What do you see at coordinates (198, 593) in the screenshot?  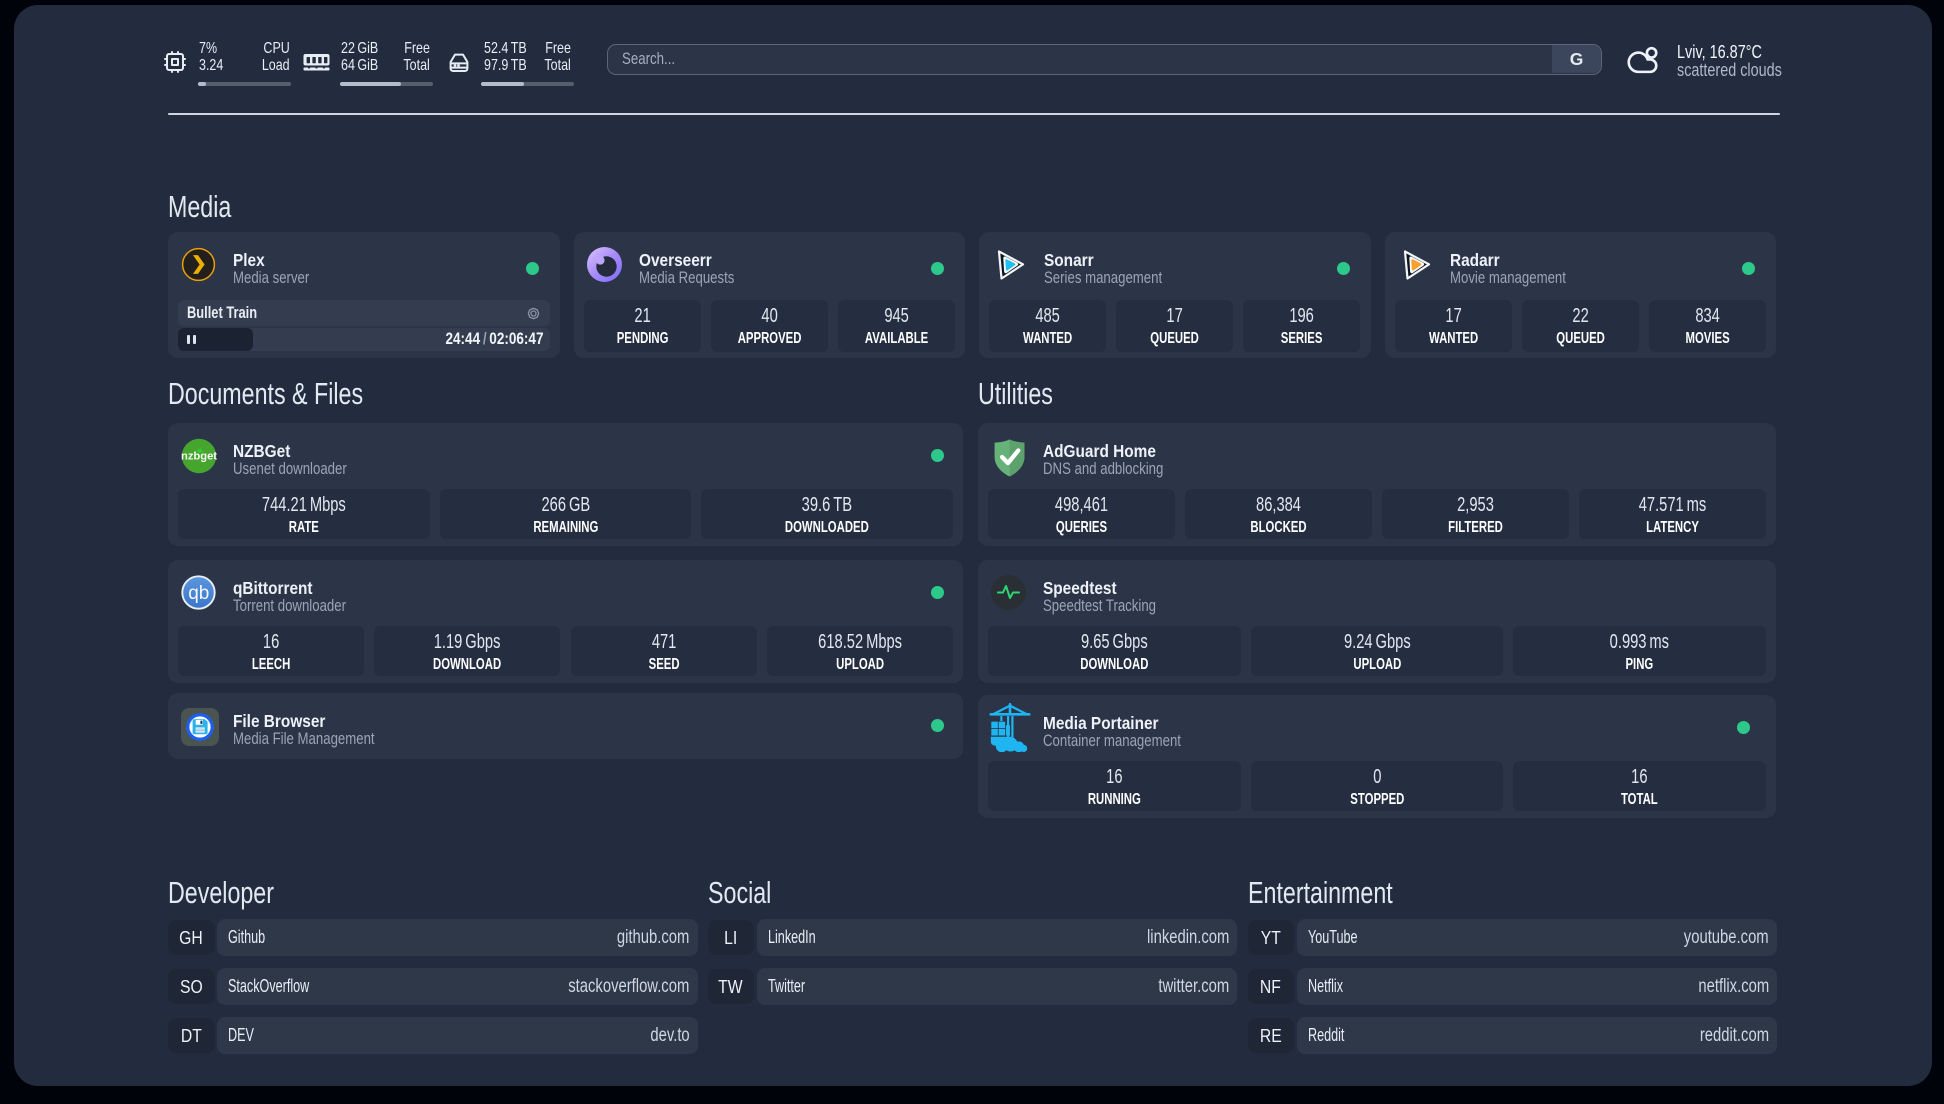 I see `svg-text: qb` at bounding box center [198, 593].